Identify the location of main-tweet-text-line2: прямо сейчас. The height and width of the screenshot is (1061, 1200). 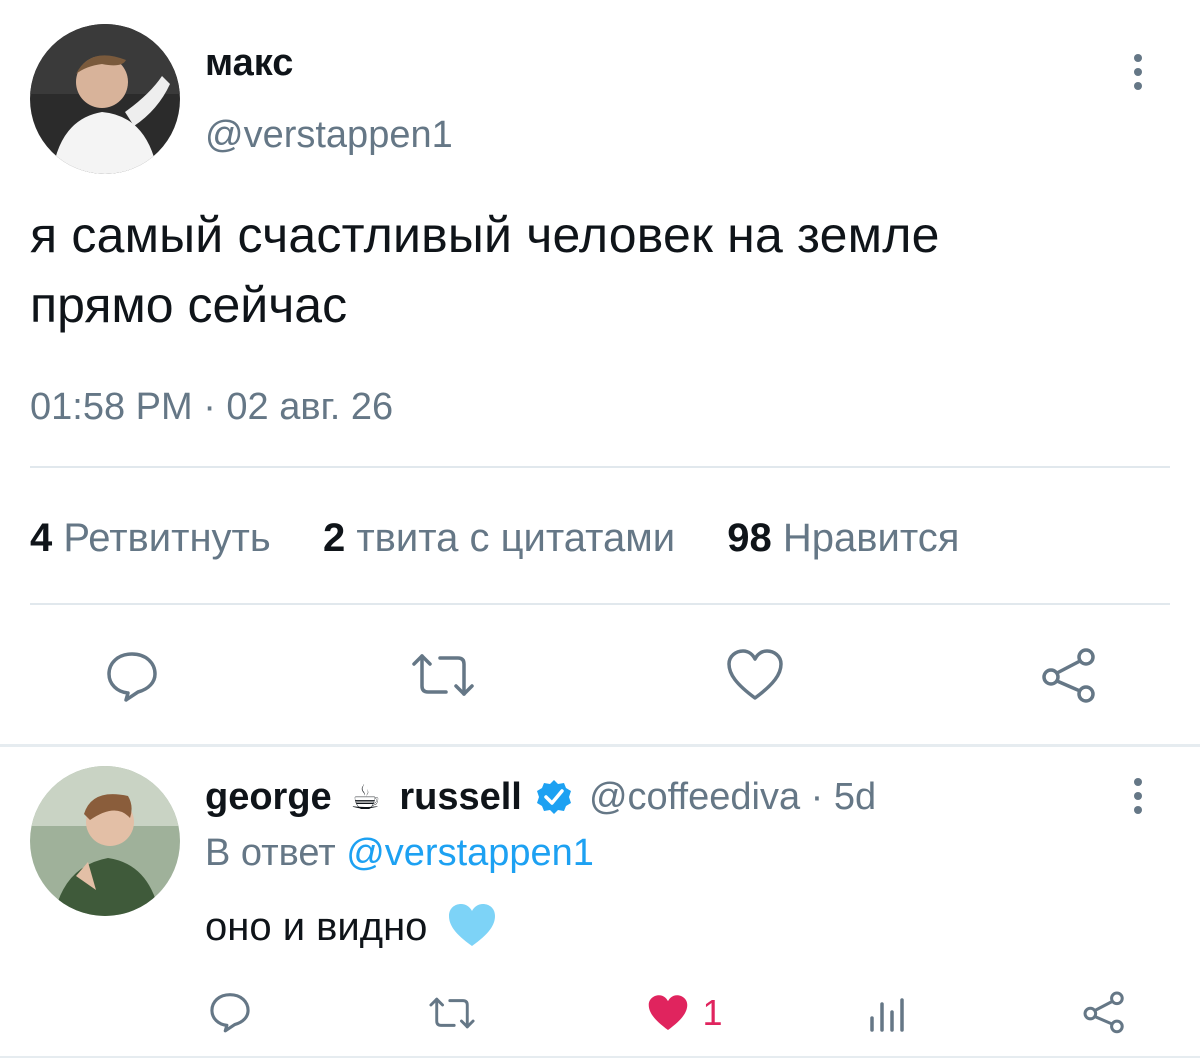
(189, 305).